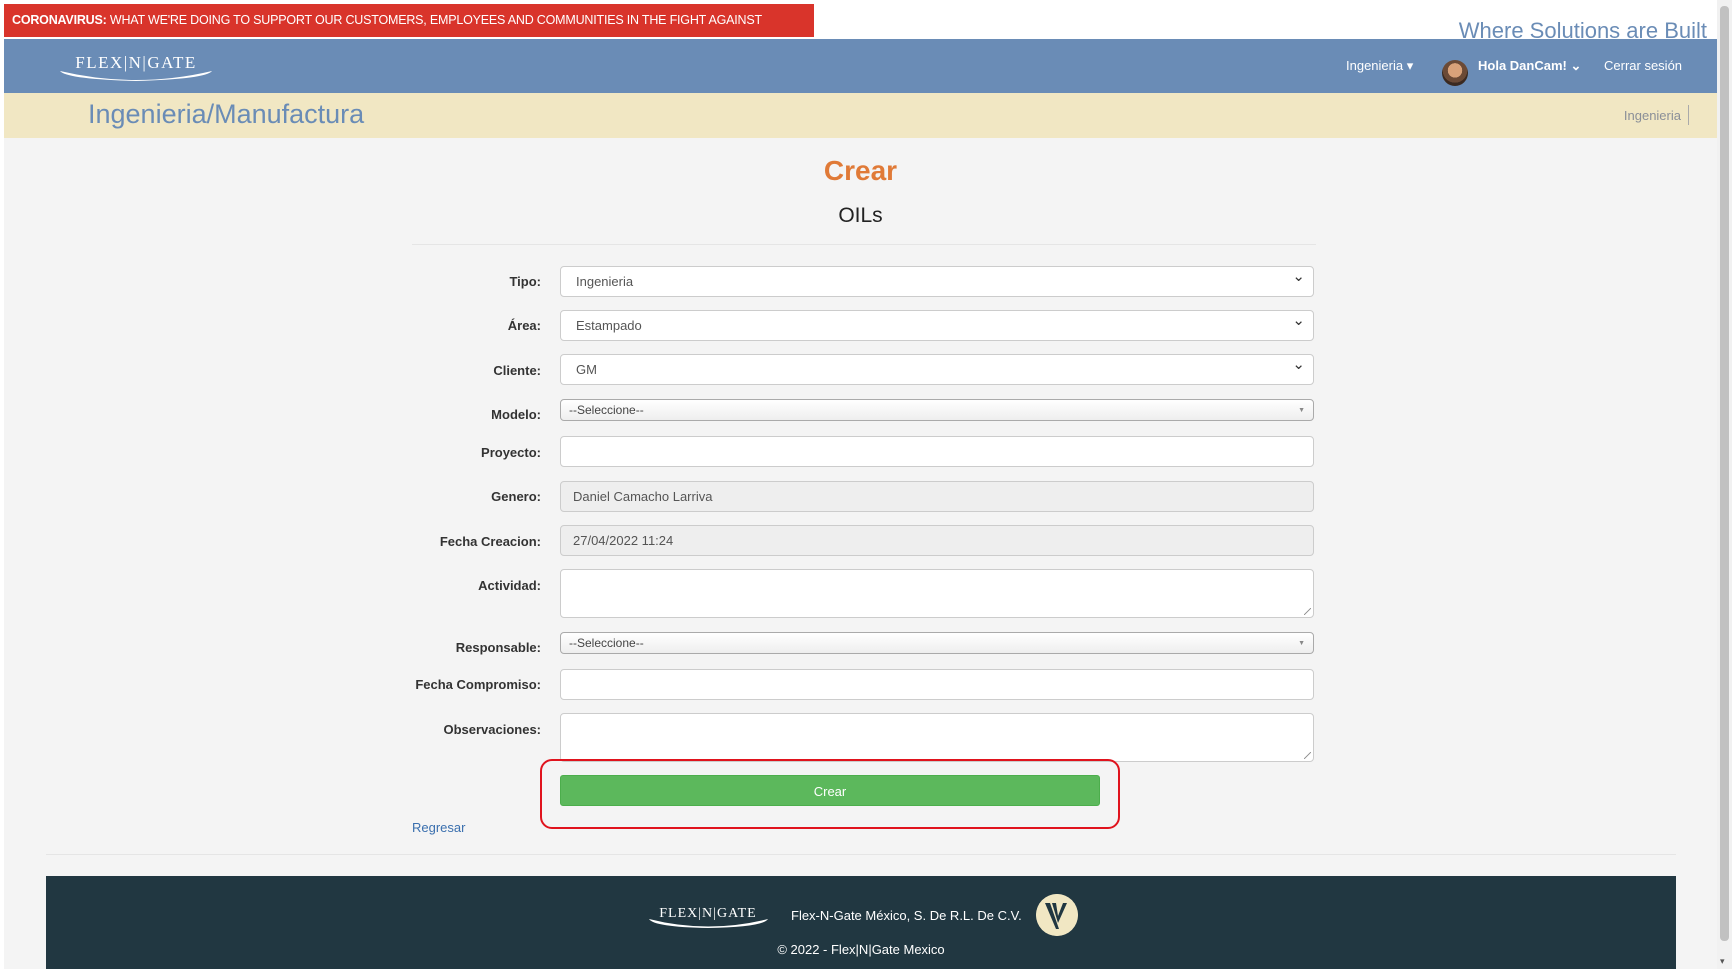  Describe the element at coordinates (906, 915) in the screenshot. I see `footer-company: Flex-N-Gate México, S. De R.L. De C.V.` at that location.